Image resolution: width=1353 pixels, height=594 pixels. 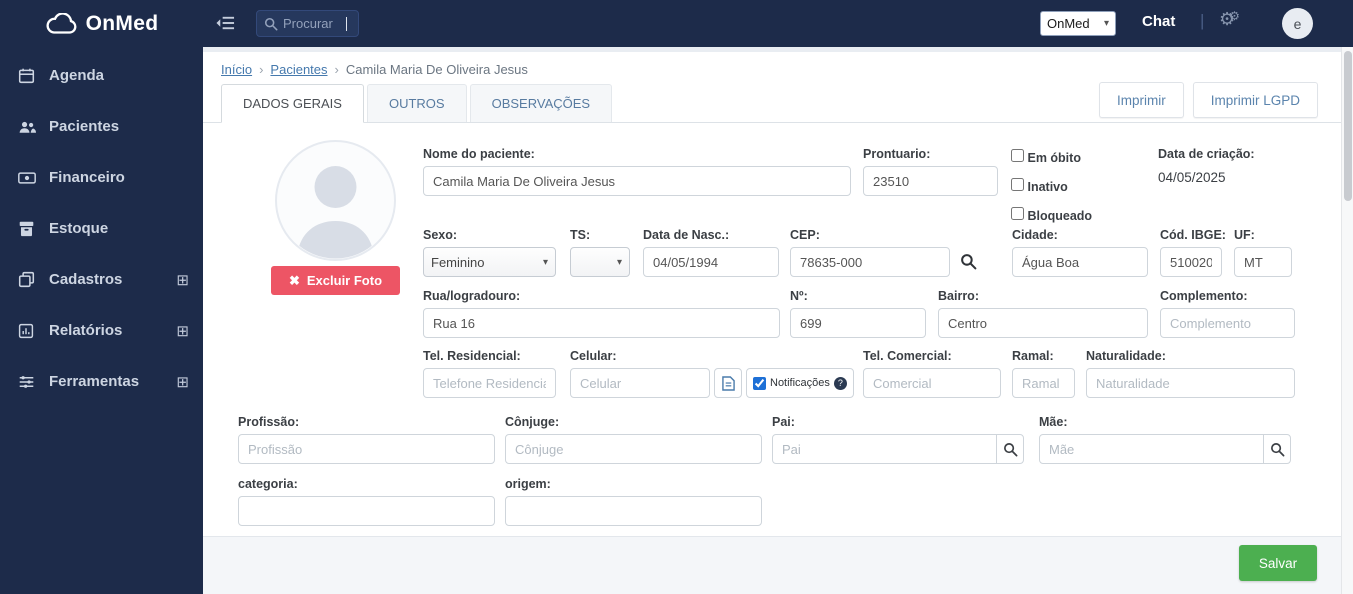 I want to click on tab-outros: OUTROS, so click(x=416, y=103).